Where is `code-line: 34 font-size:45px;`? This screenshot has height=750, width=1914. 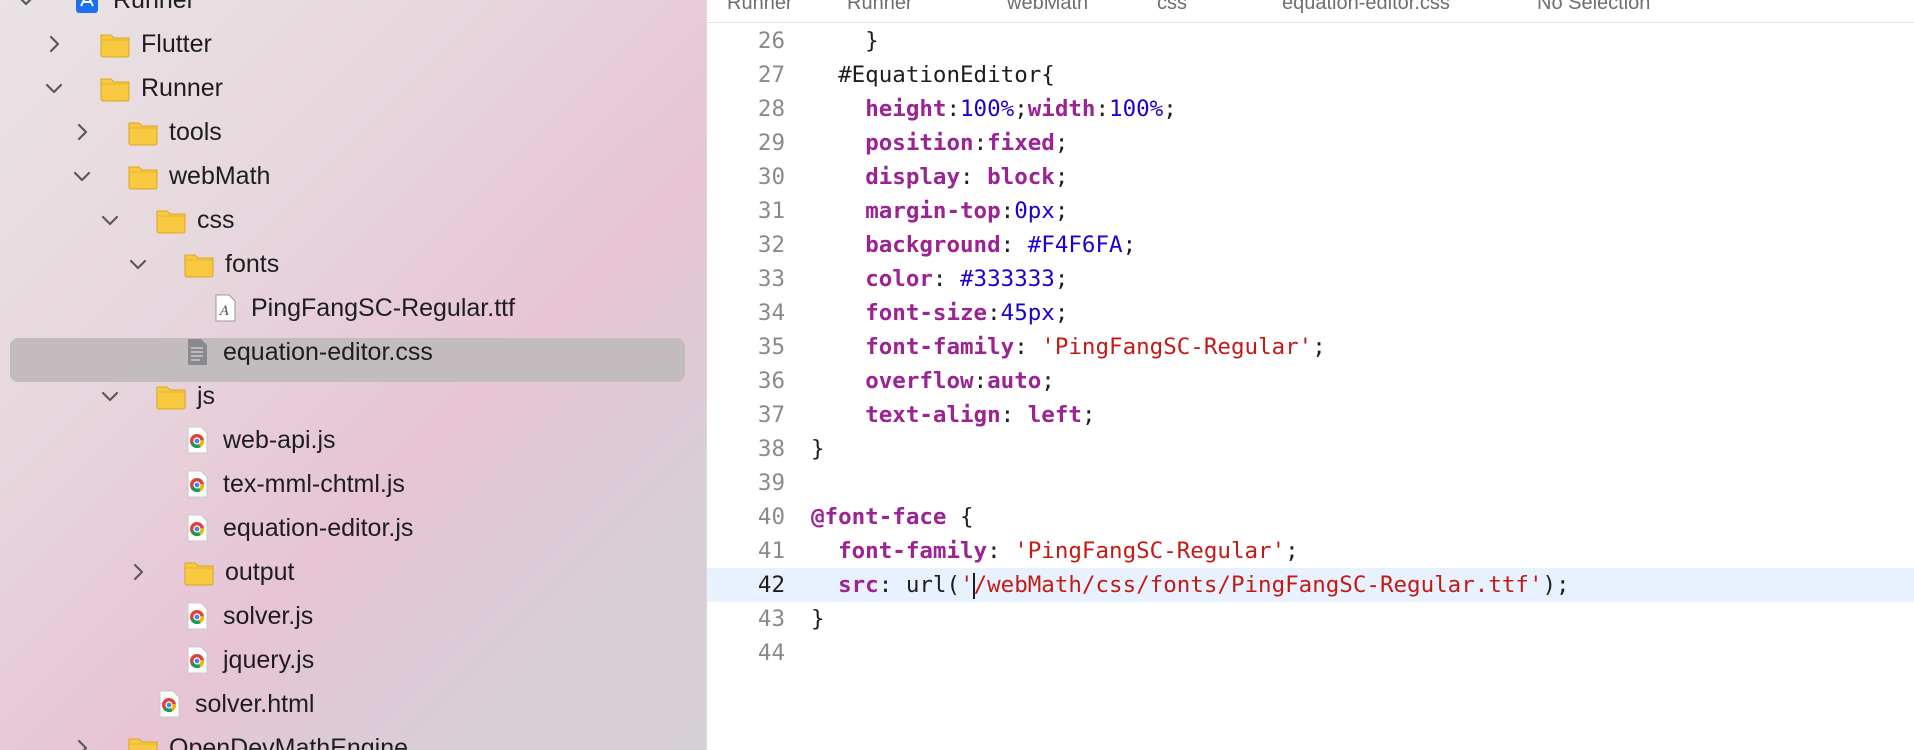 code-line: 34 font-size:45px; is located at coordinates (1310, 313).